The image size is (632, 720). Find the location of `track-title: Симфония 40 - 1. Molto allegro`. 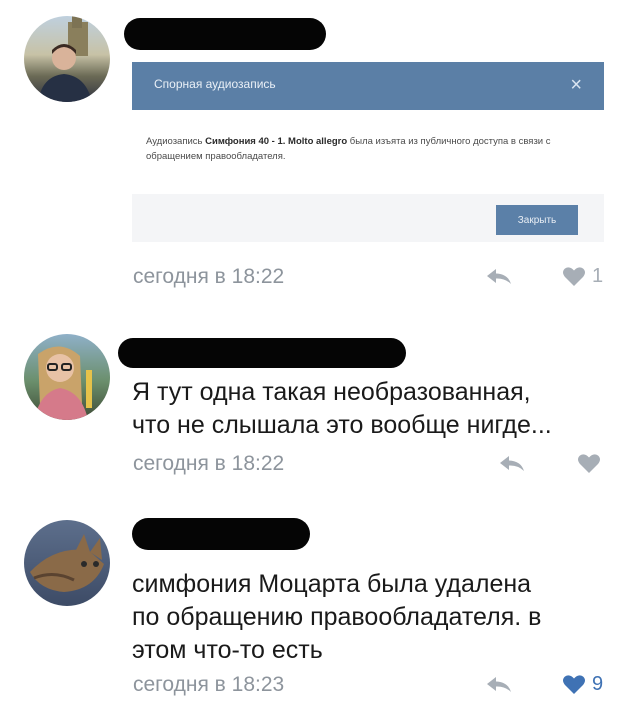

track-title: Симфония 40 - 1. Molto allegro is located at coordinates (276, 141).